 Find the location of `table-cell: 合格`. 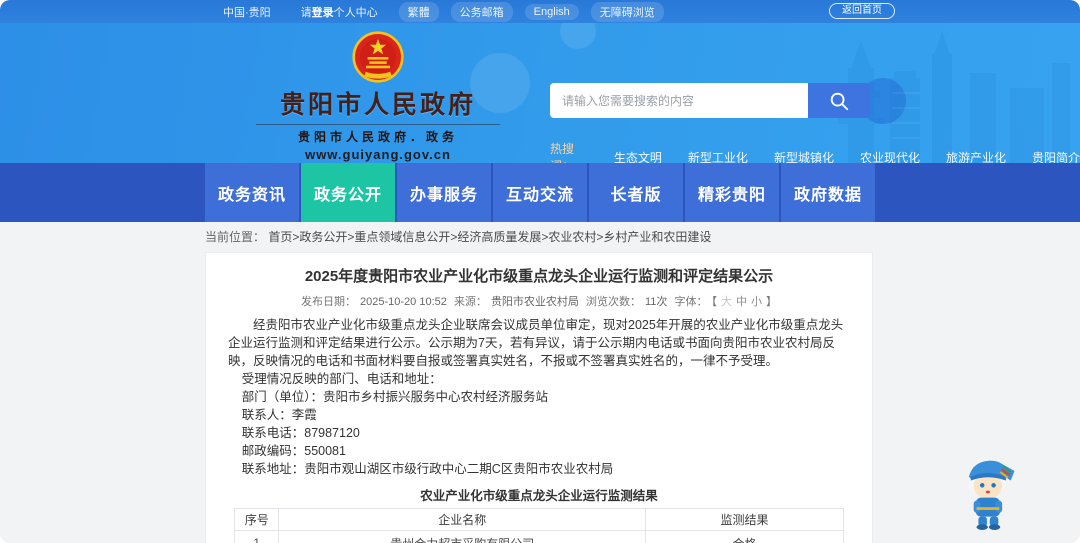

table-cell: 合格 is located at coordinates (744, 536).